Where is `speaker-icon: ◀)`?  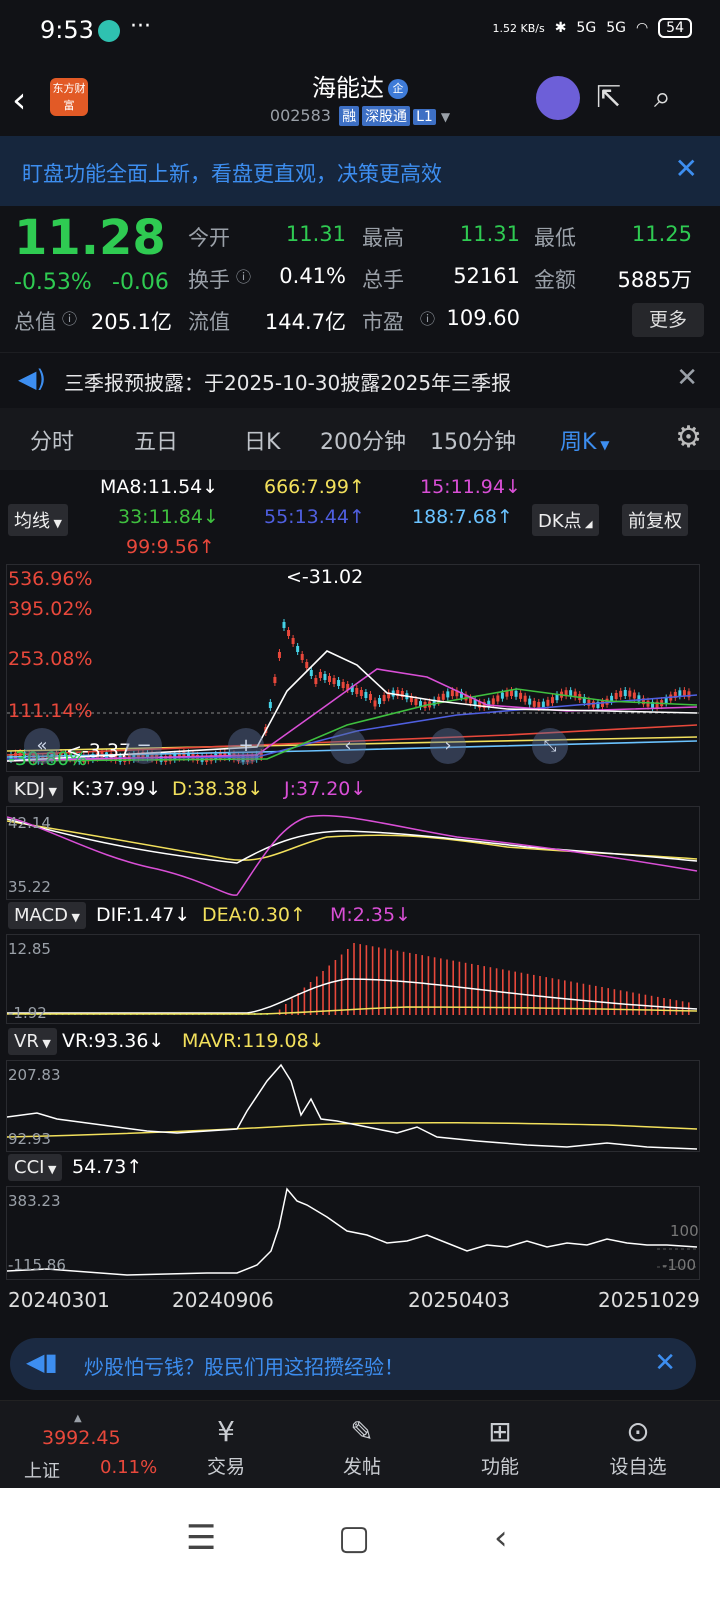
speaker-icon: ◀) is located at coordinates (32, 379).